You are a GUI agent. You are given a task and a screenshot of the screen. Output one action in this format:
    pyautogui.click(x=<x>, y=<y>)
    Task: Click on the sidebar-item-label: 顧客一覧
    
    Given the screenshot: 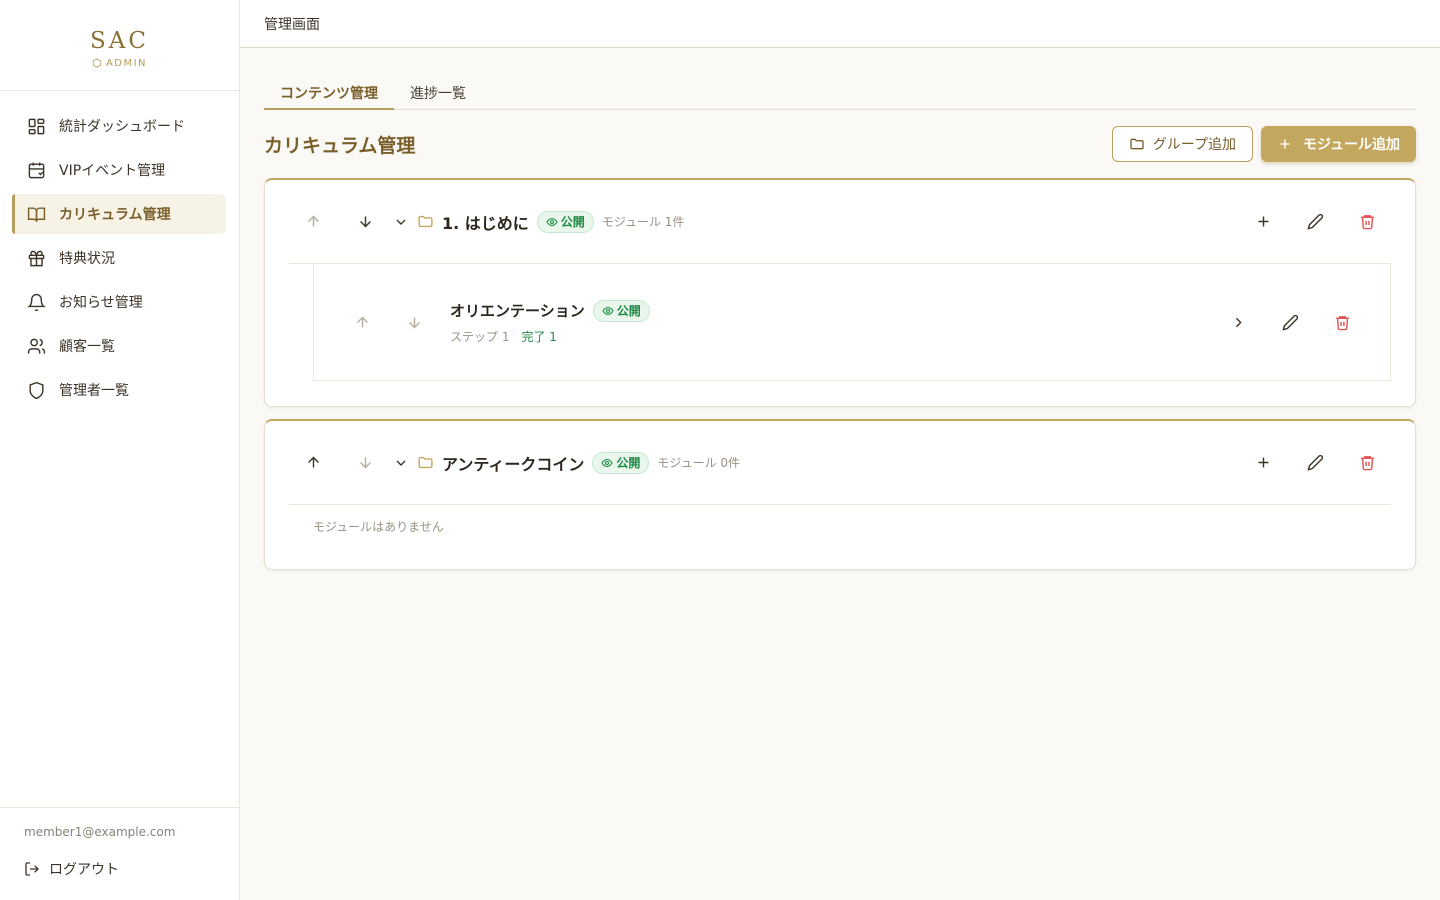 What is the action you would take?
    pyautogui.click(x=87, y=347)
    